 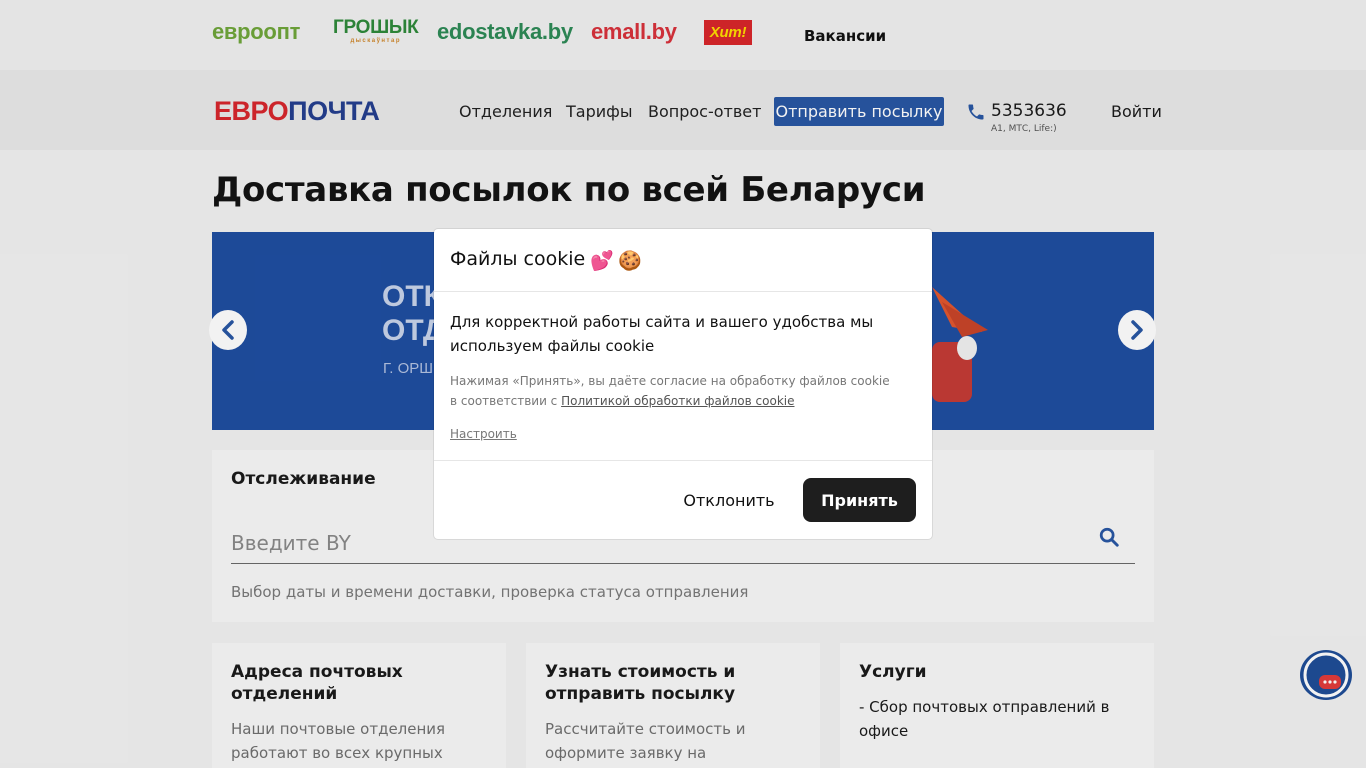 I want to click on cookie-modal-header: Файлы cookie 💕 🍪, so click(x=683, y=260).